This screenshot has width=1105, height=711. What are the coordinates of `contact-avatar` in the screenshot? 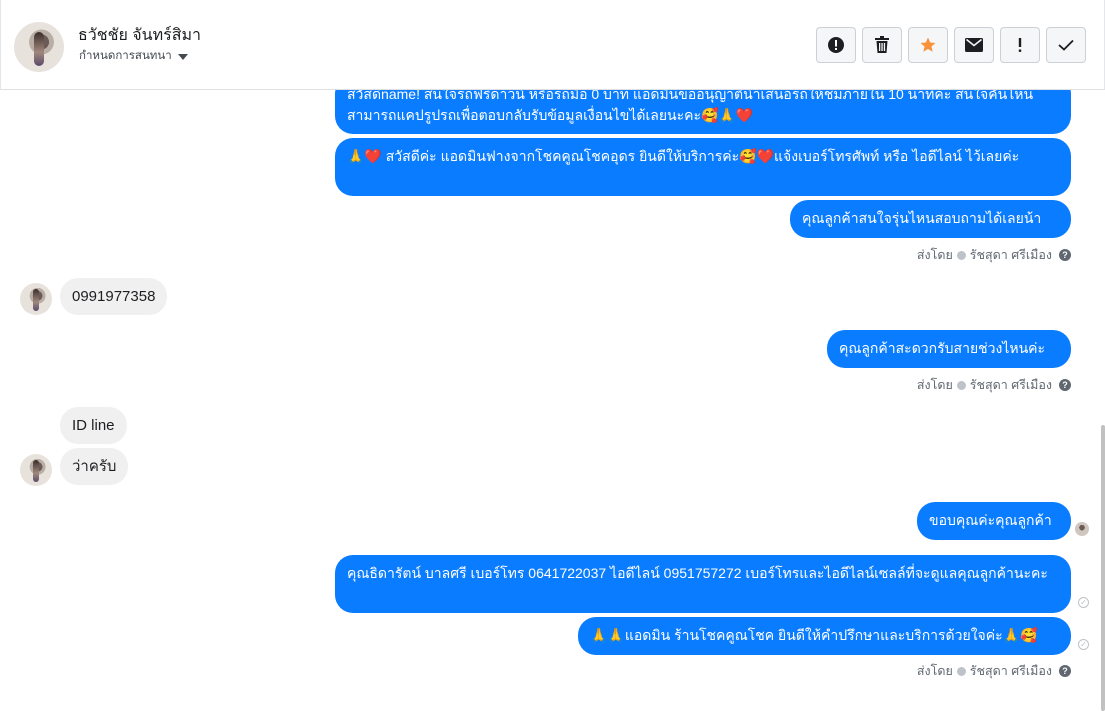 It's located at (39, 47).